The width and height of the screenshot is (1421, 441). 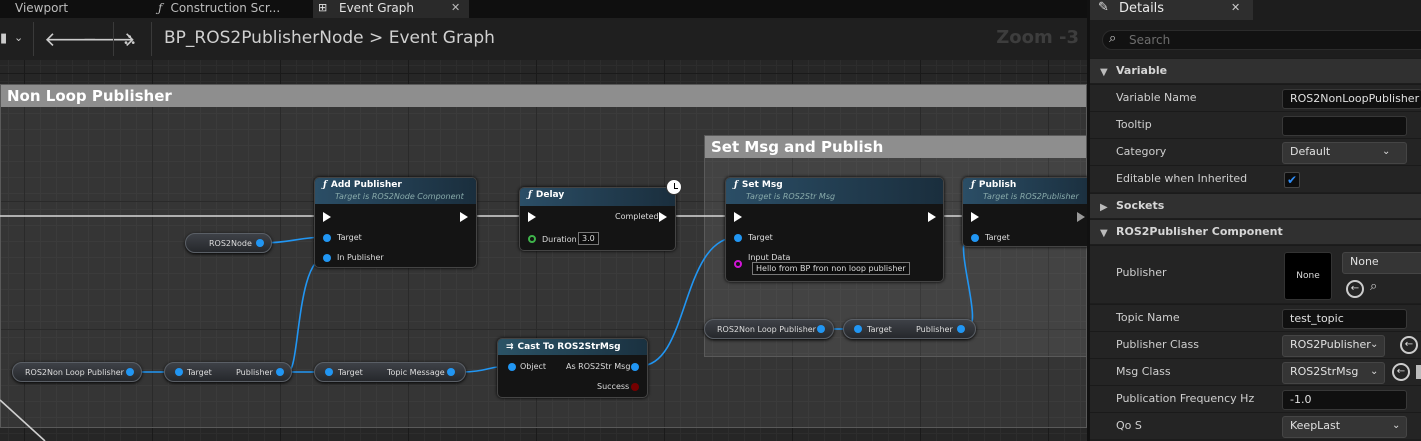 I want to click on var-ros2node: ROS2Node, so click(x=228, y=243).